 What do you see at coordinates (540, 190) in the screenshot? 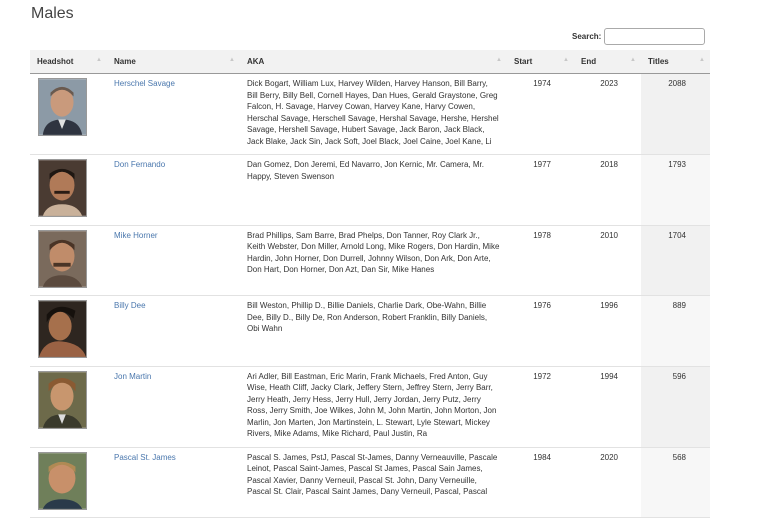
I see `start-cell: 1977` at bounding box center [540, 190].